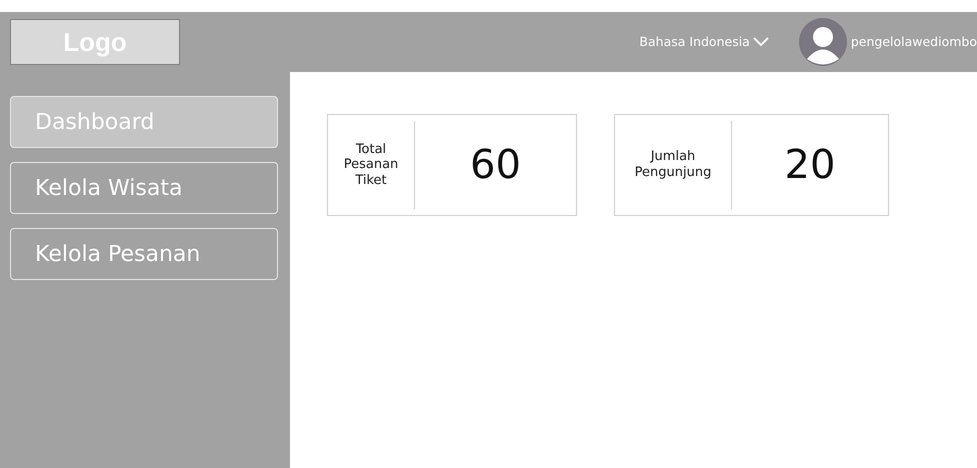 Image resolution: width=977 pixels, height=468 pixels. What do you see at coordinates (144, 188) in the screenshot?
I see `sidebar-item: Kelola Wisata` at bounding box center [144, 188].